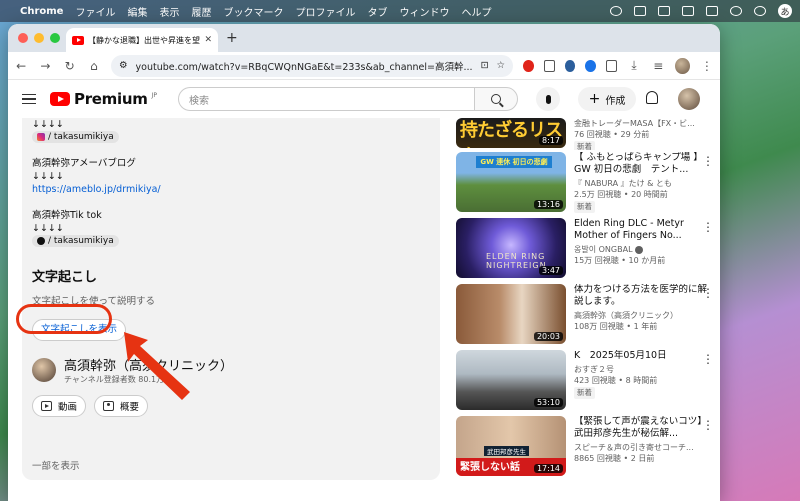  I want to click on extension-dark-icon, so click(570, 65).